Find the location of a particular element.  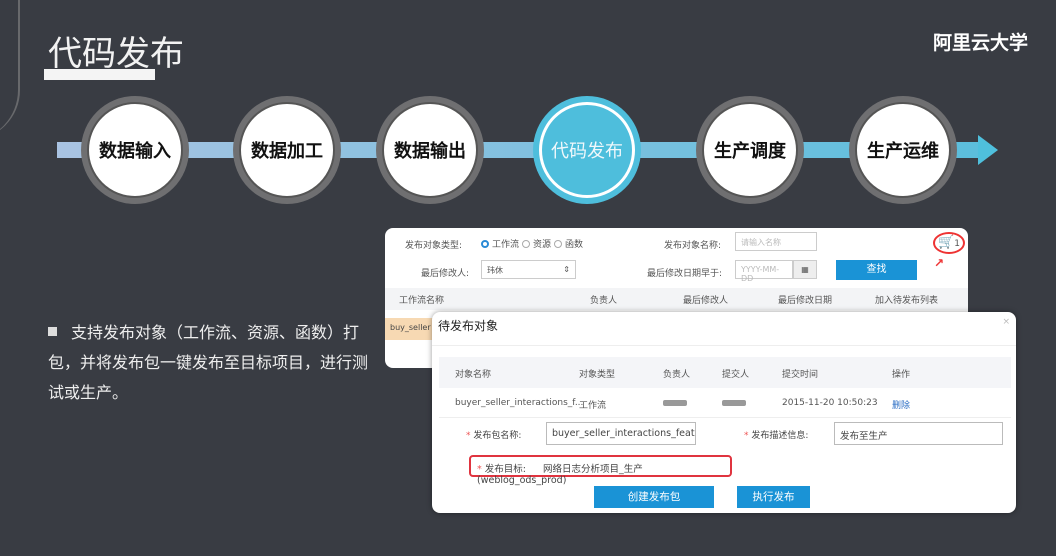

type-radio-group: 工作流 资源 函数 is located at coordinates (532, 243).